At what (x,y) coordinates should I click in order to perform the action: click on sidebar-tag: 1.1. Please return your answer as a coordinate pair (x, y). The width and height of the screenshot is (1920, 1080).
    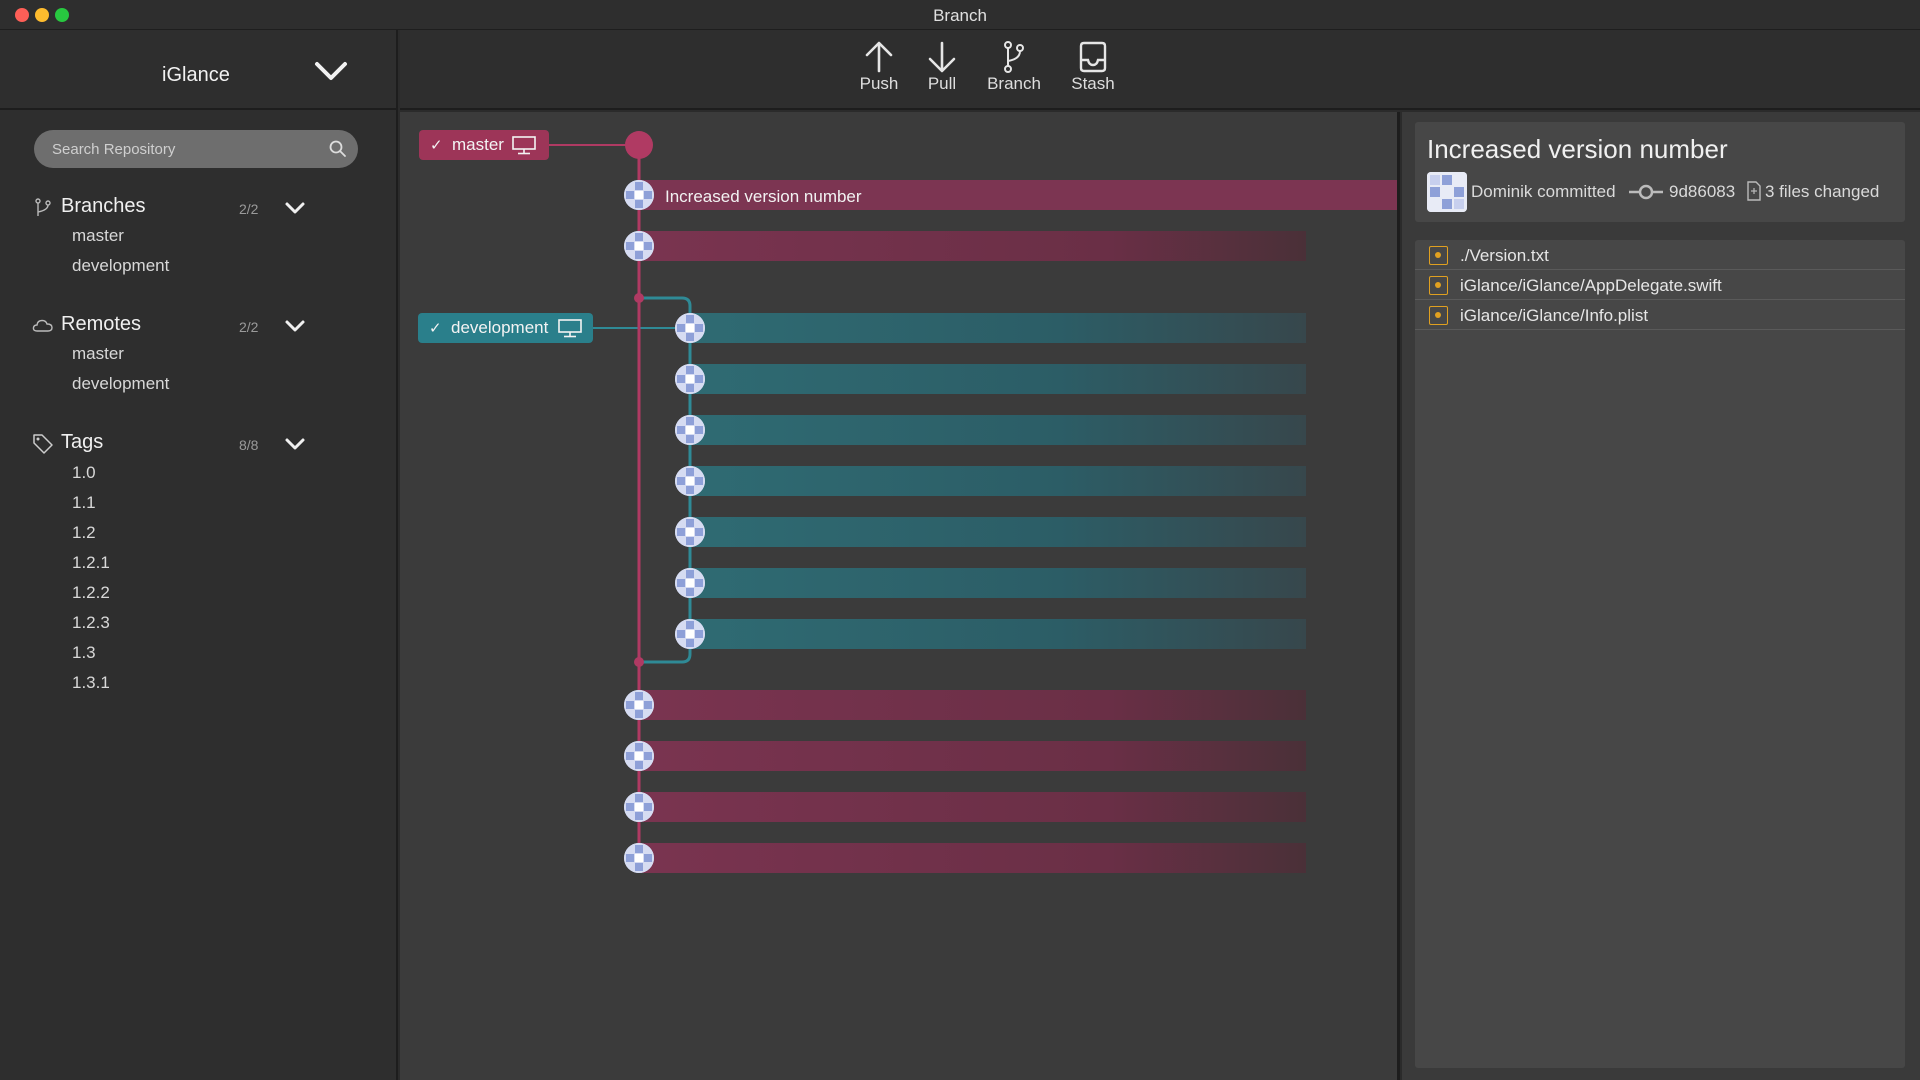
    Looking at the image, I should click on (84, 503).